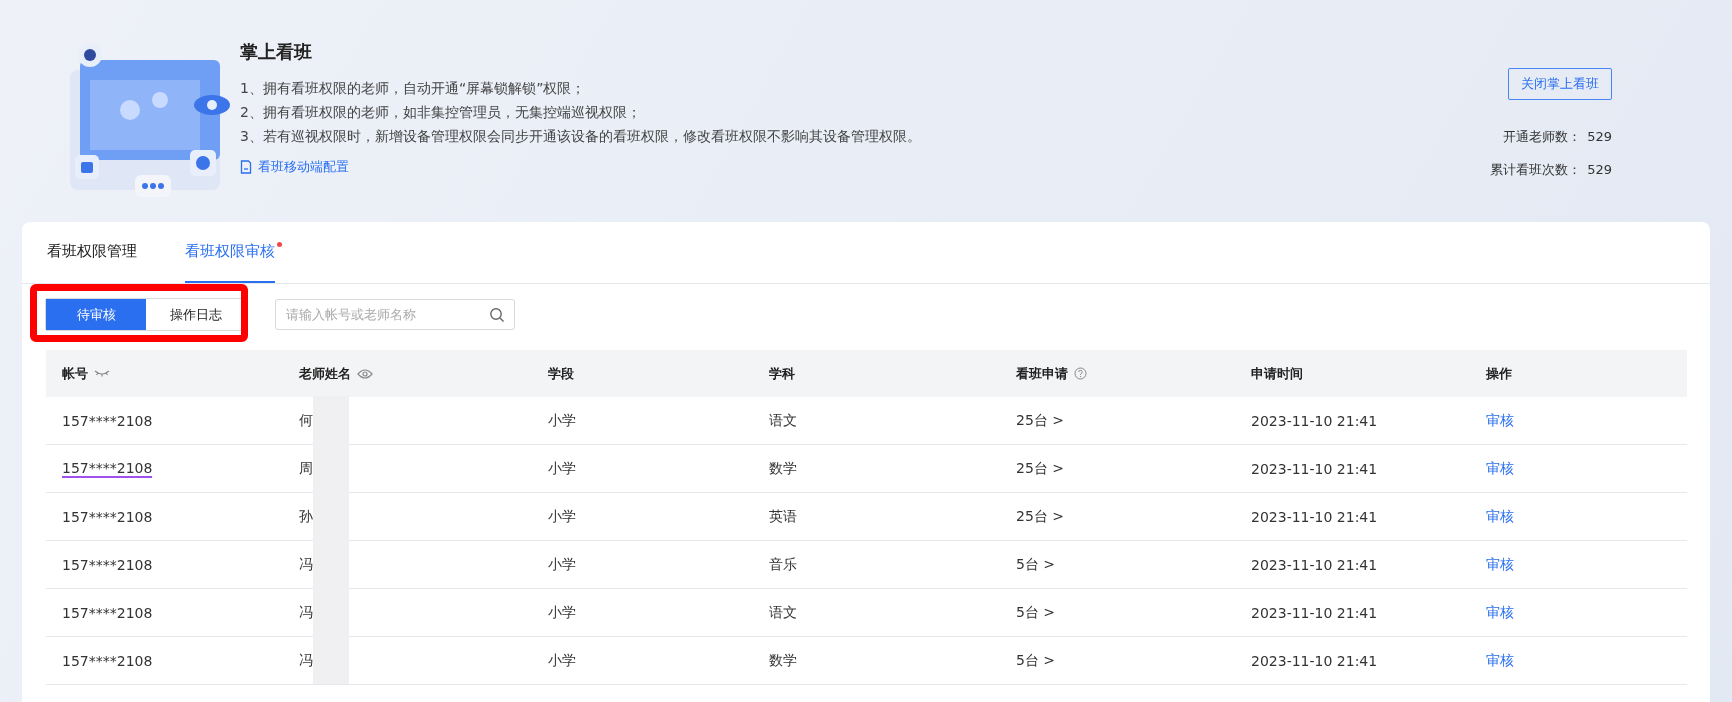 The height and width of the screenshot is (702, 1732). What do you see at coordinates (1080, 373) in the screenshot?
I see `help-icon` at bounding box center [1080, 373].